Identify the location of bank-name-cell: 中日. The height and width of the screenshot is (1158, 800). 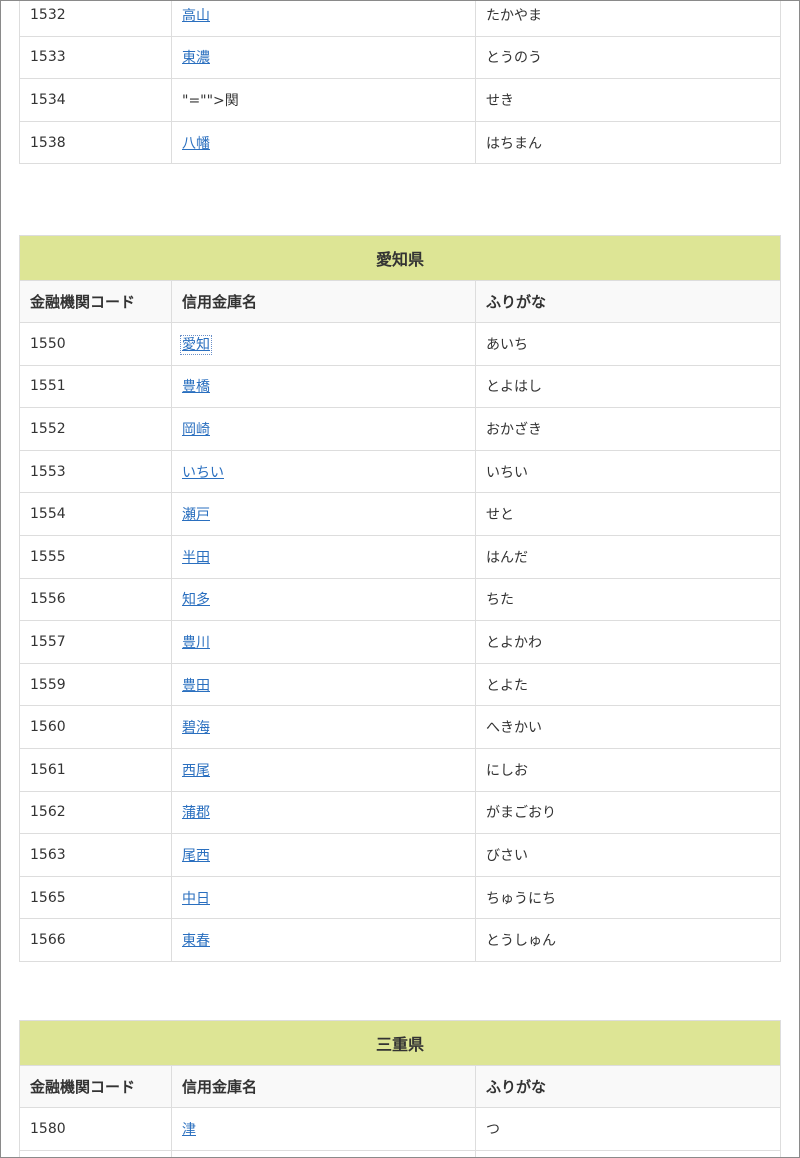
(323, 897).